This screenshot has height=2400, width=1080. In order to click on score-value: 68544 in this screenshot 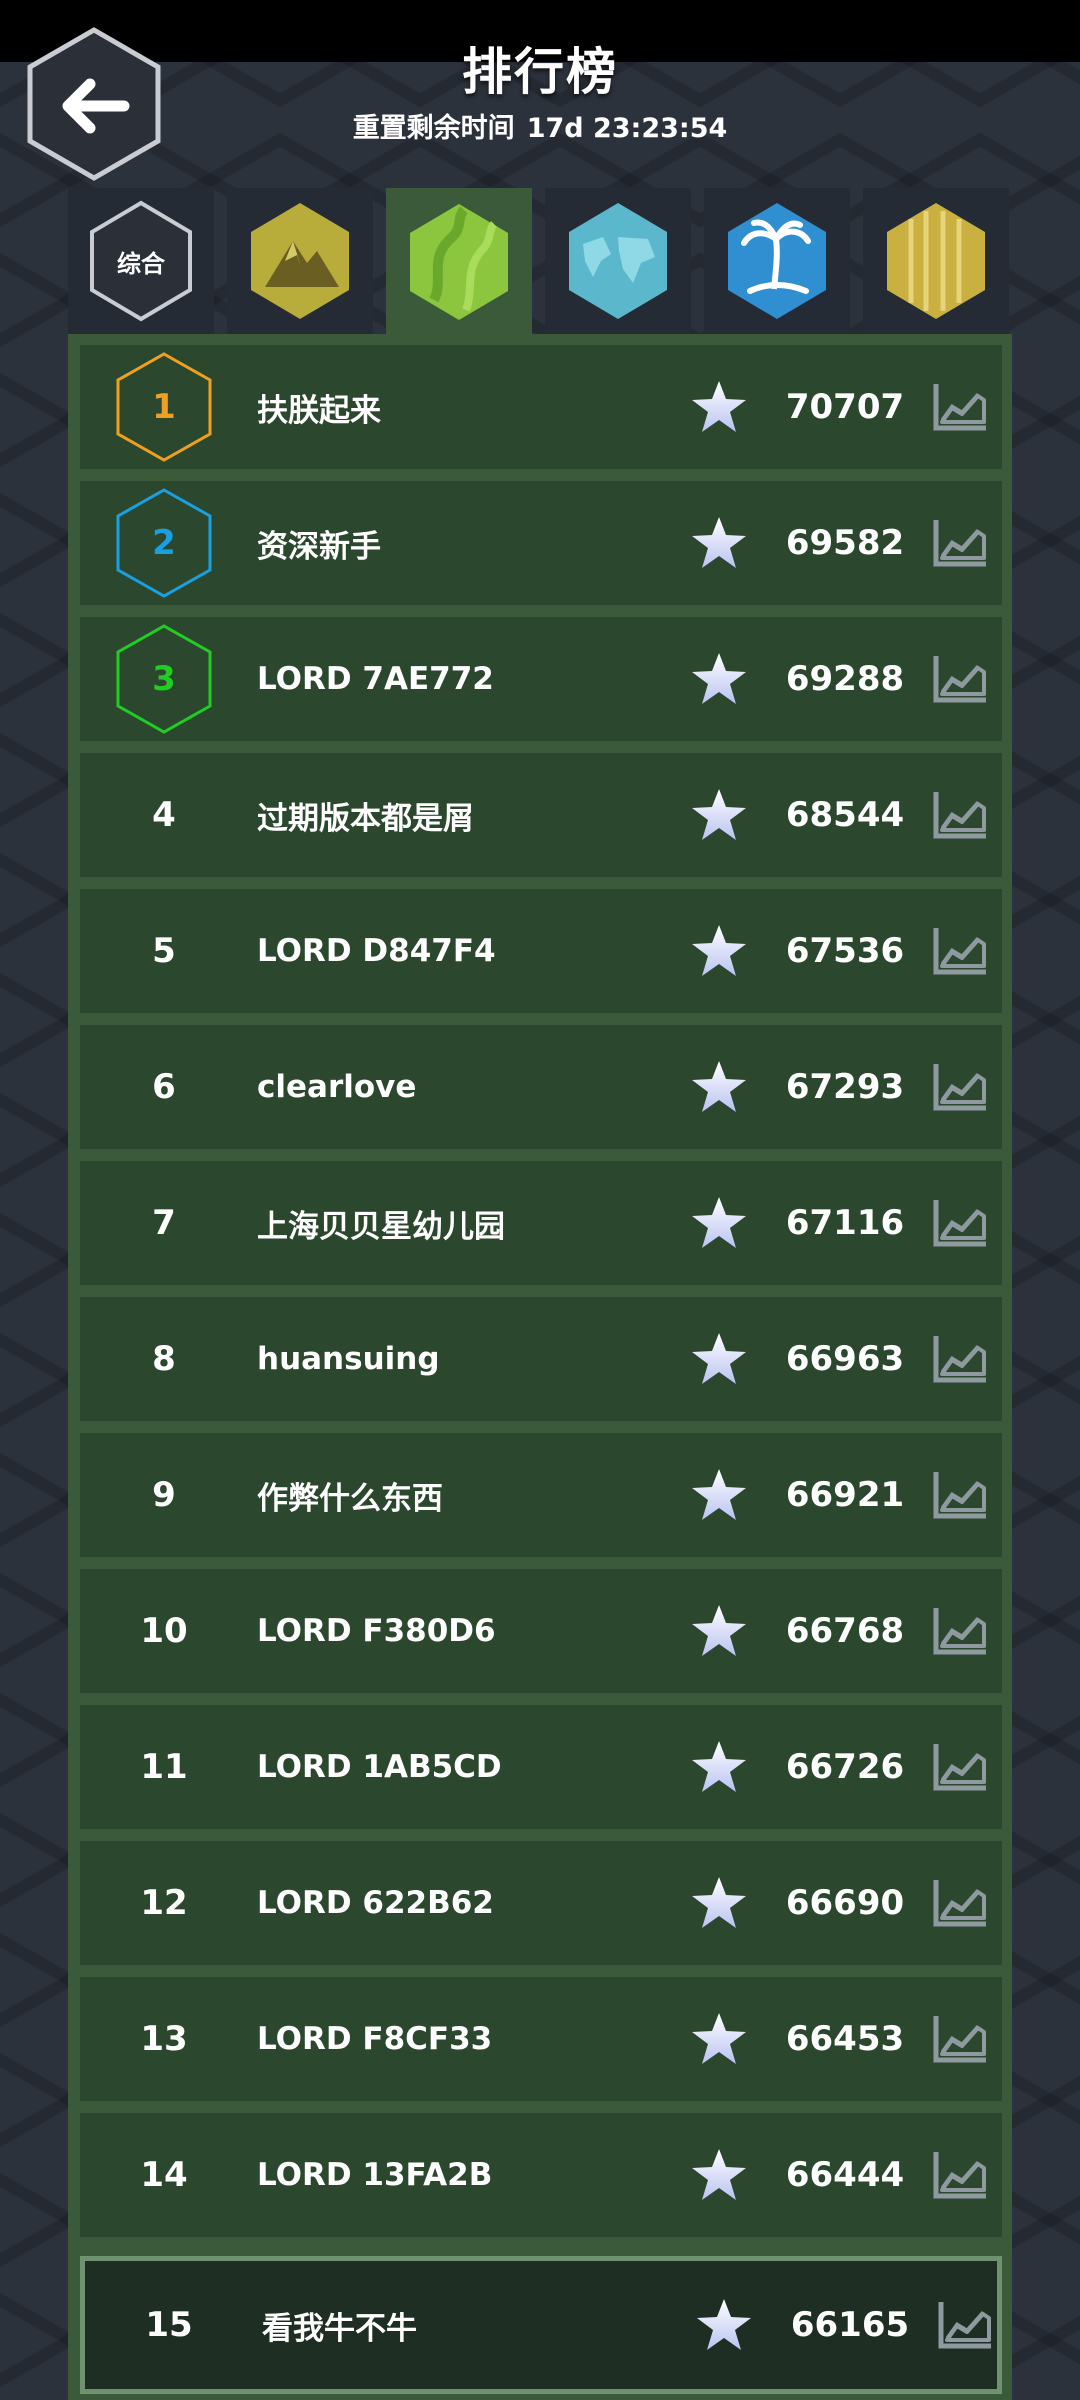, I will do `click(845, 815)`.